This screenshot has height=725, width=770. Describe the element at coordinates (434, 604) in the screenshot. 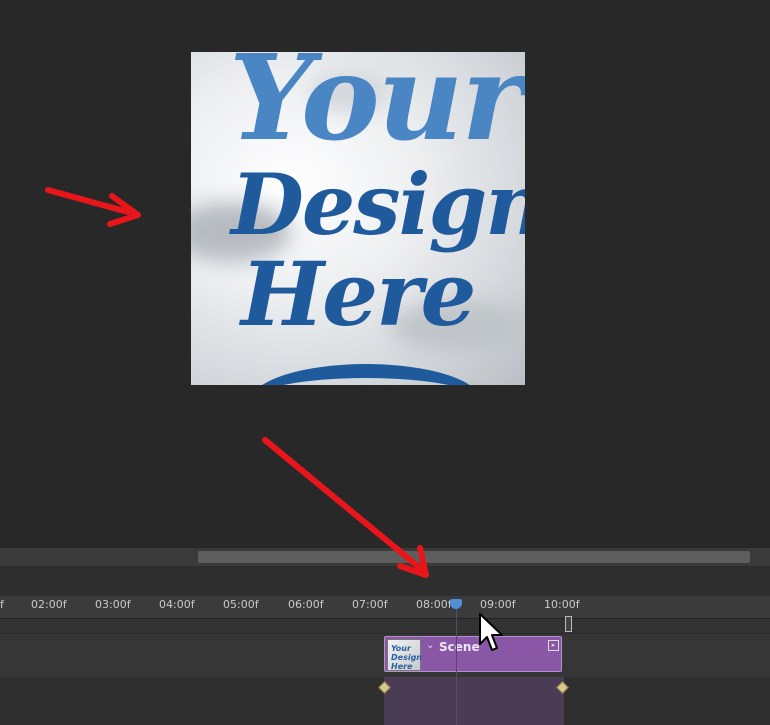

I see `time-tick: 08:00f` at that location.